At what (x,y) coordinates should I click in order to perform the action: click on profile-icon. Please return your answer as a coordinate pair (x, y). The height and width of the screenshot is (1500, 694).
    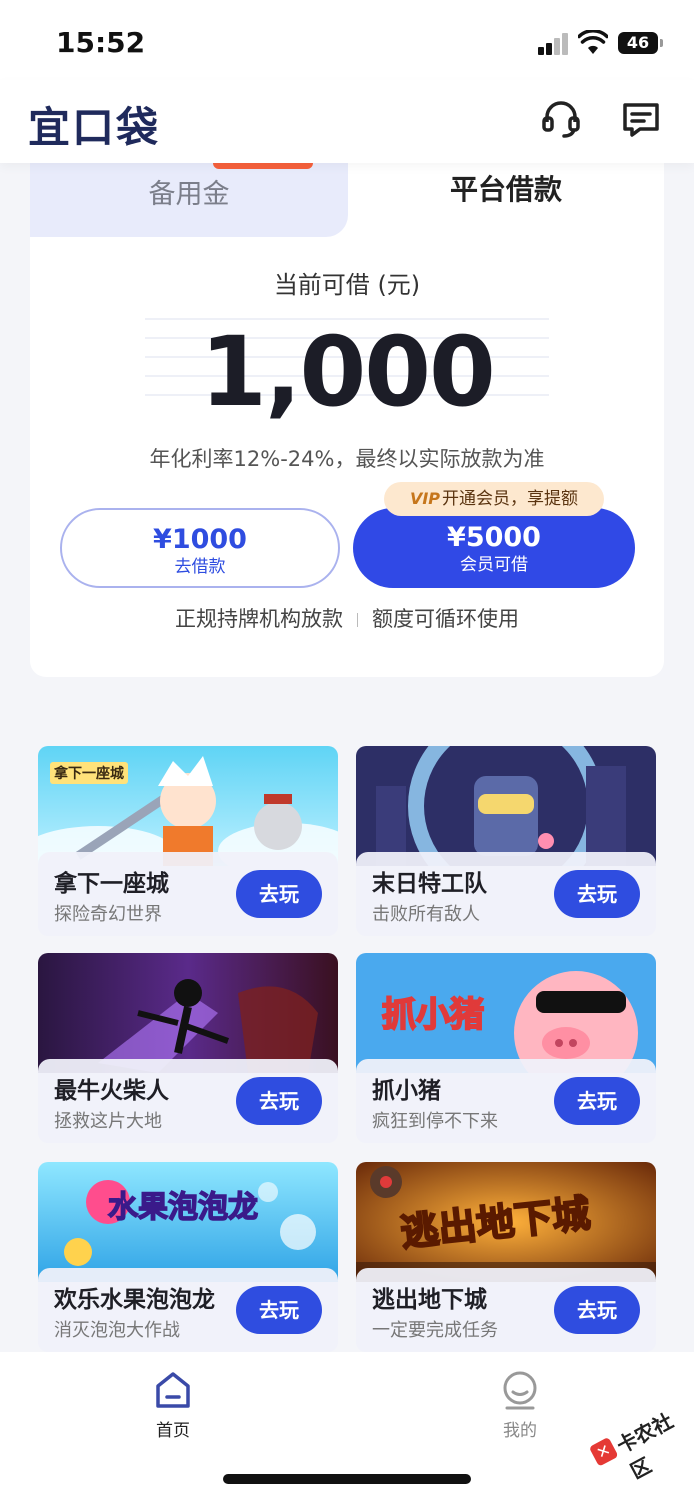
    Looking at the image, I should click on (520, 1390).